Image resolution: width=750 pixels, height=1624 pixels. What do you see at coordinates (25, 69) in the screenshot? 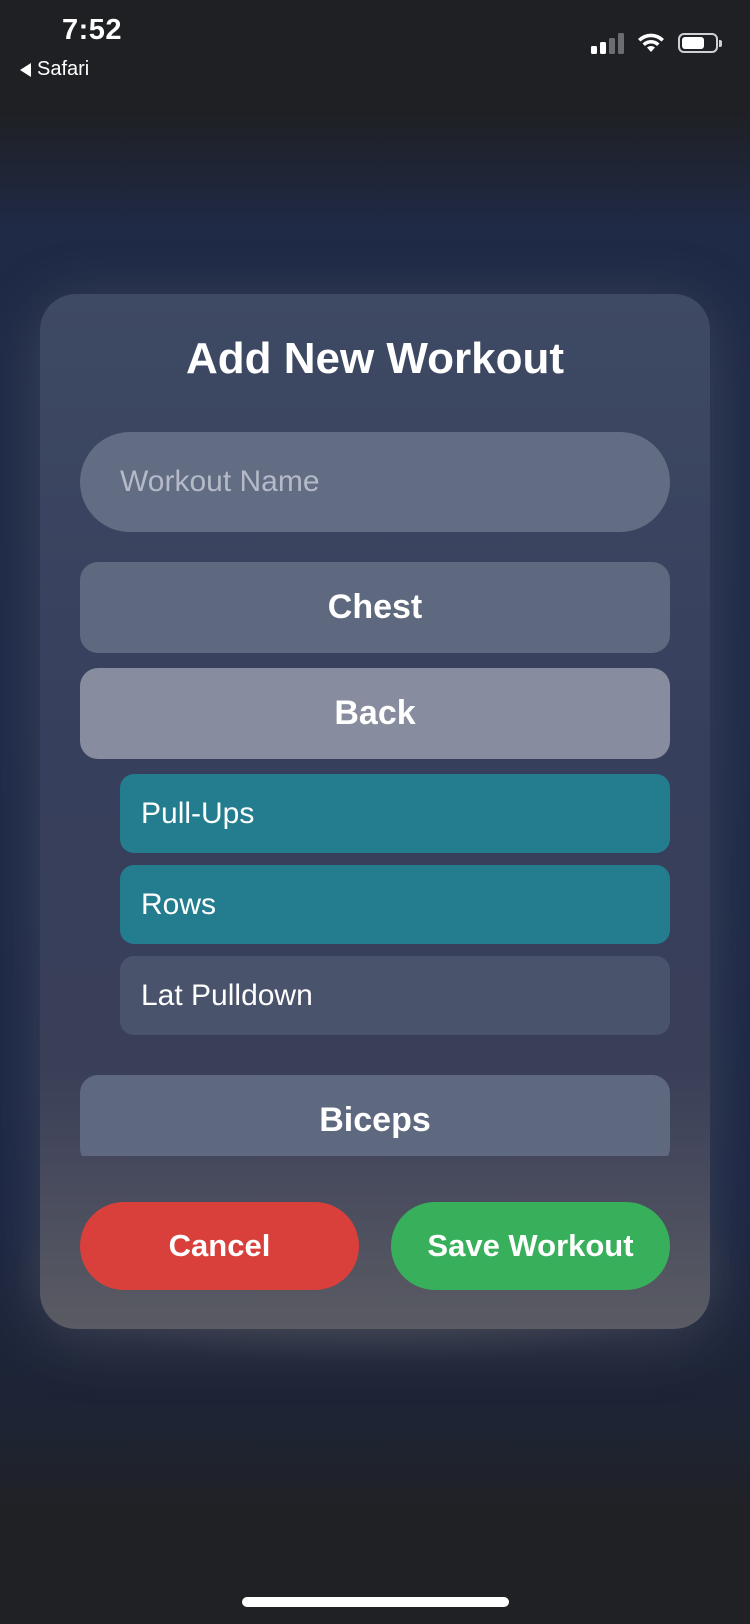
I see `back-triangle-icon` at bounding box center [25, 69].